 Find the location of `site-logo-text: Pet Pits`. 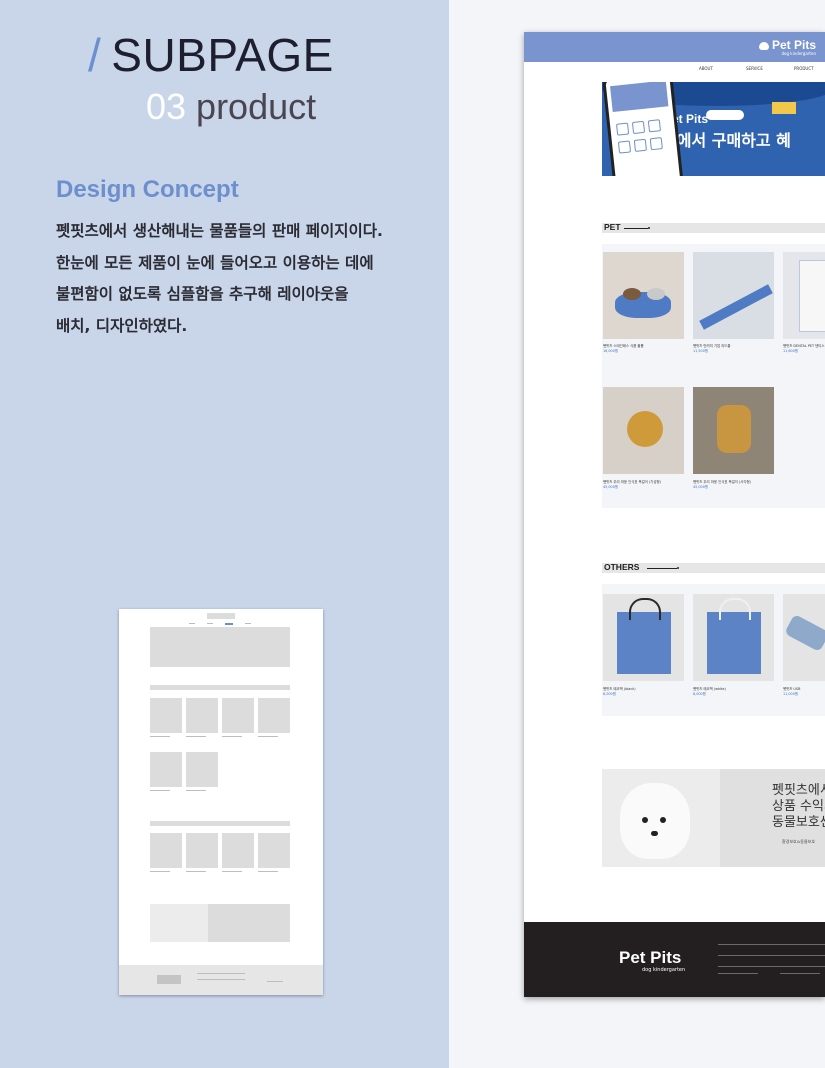

site-logo-text: Pet Pits is located at coordinates (793, 45).